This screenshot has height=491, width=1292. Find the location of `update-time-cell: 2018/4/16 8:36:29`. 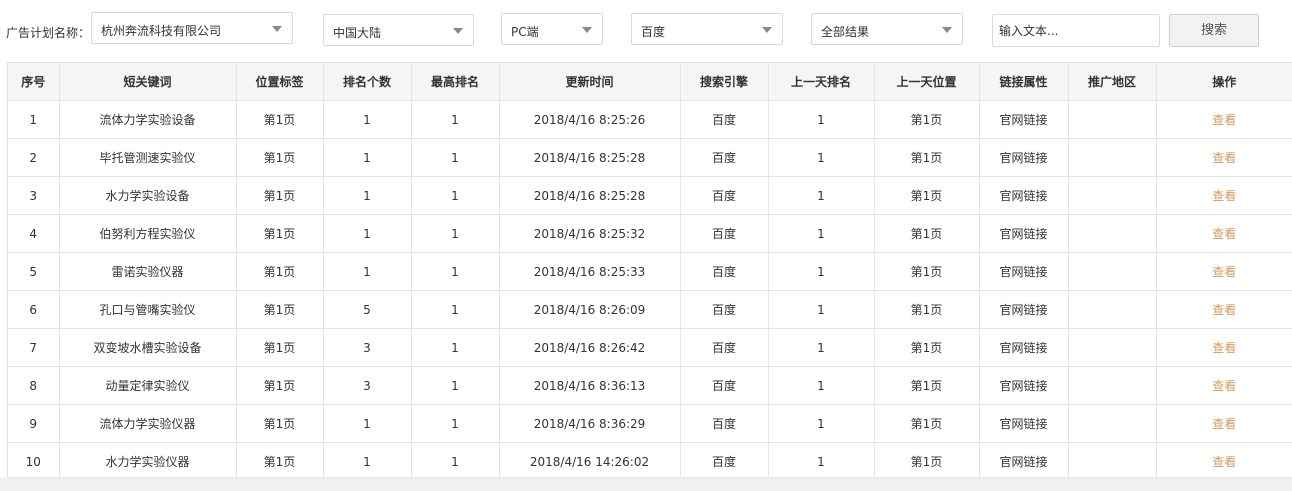

update-time-cell: 2018/4/16 8:36:29 is located at coordinates (590, 423).